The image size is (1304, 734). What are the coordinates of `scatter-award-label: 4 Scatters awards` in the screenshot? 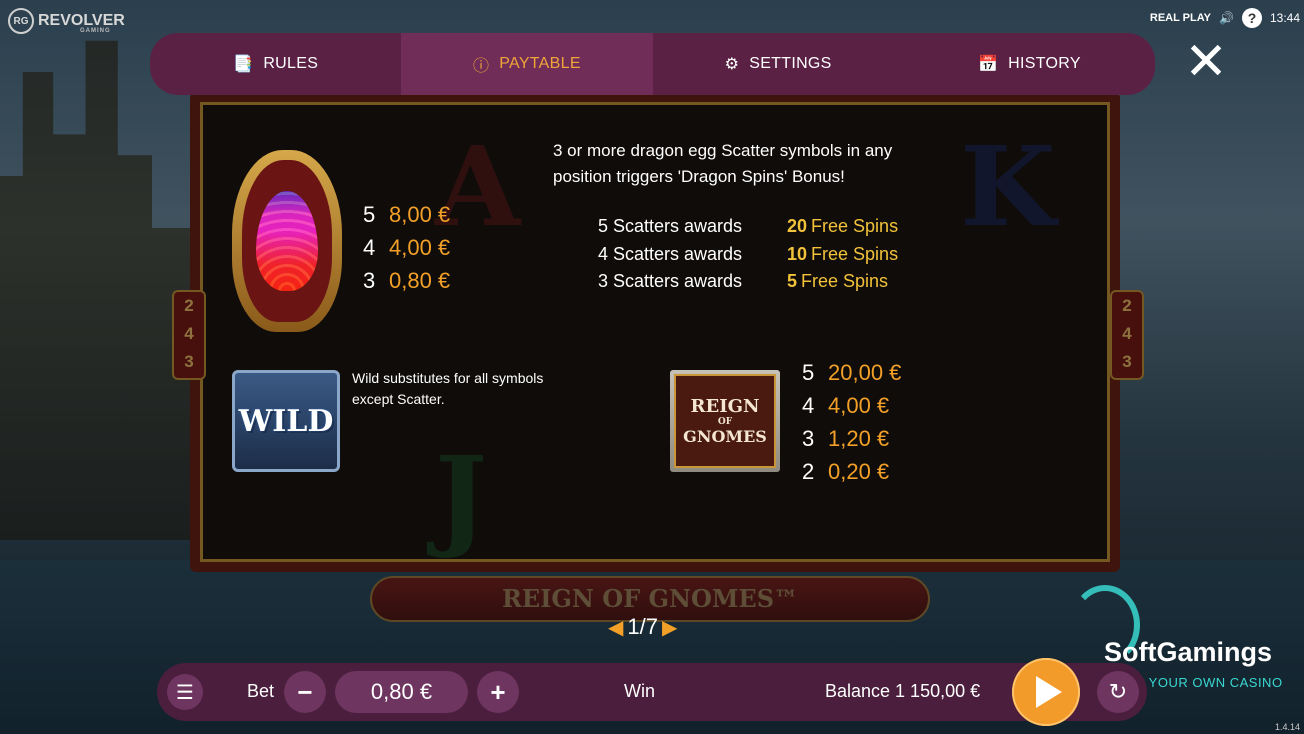 It's located at (670, 253).